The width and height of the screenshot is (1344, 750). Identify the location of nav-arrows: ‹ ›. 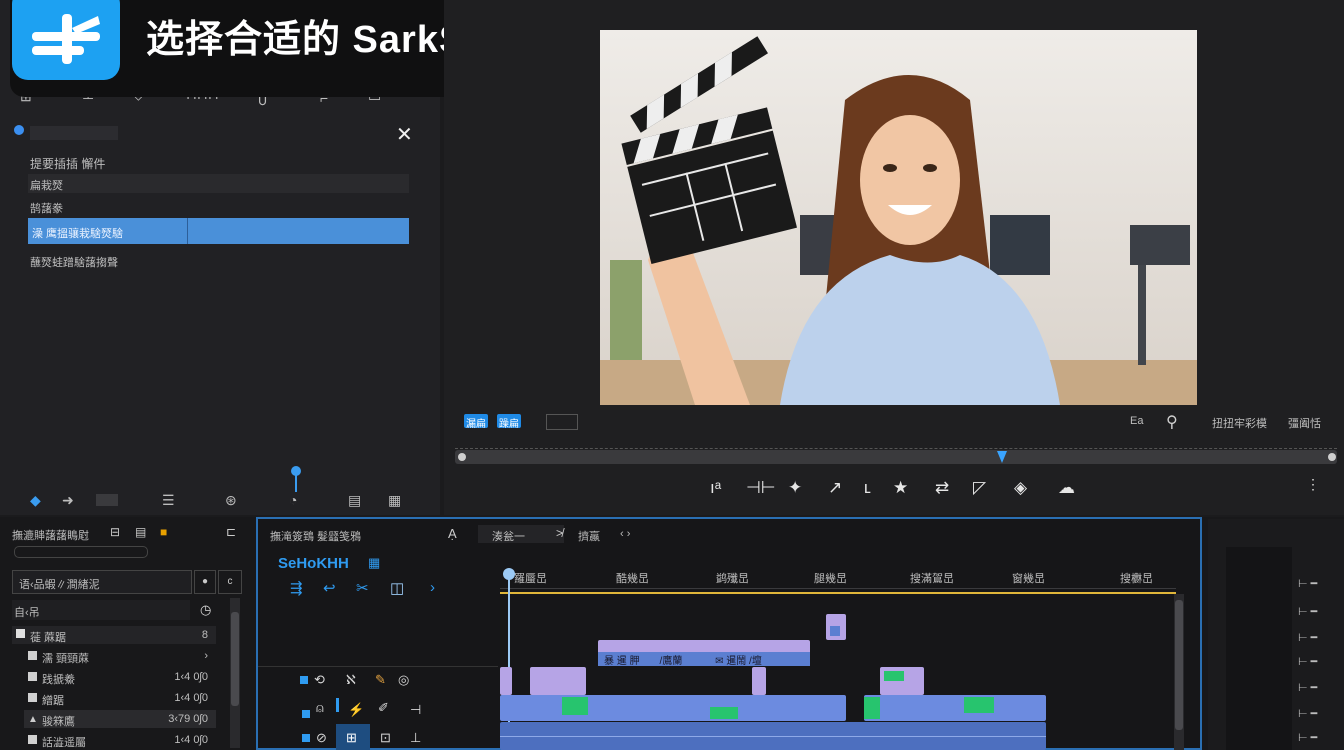
(625, 534).